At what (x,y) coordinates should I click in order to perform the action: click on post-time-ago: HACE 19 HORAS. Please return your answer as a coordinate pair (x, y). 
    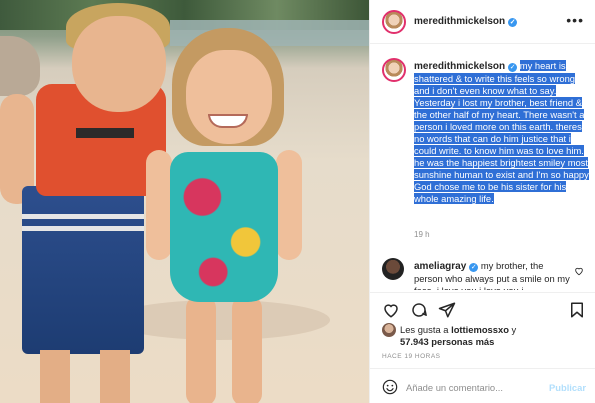
    Looking at the image, I should click on (411, 356).